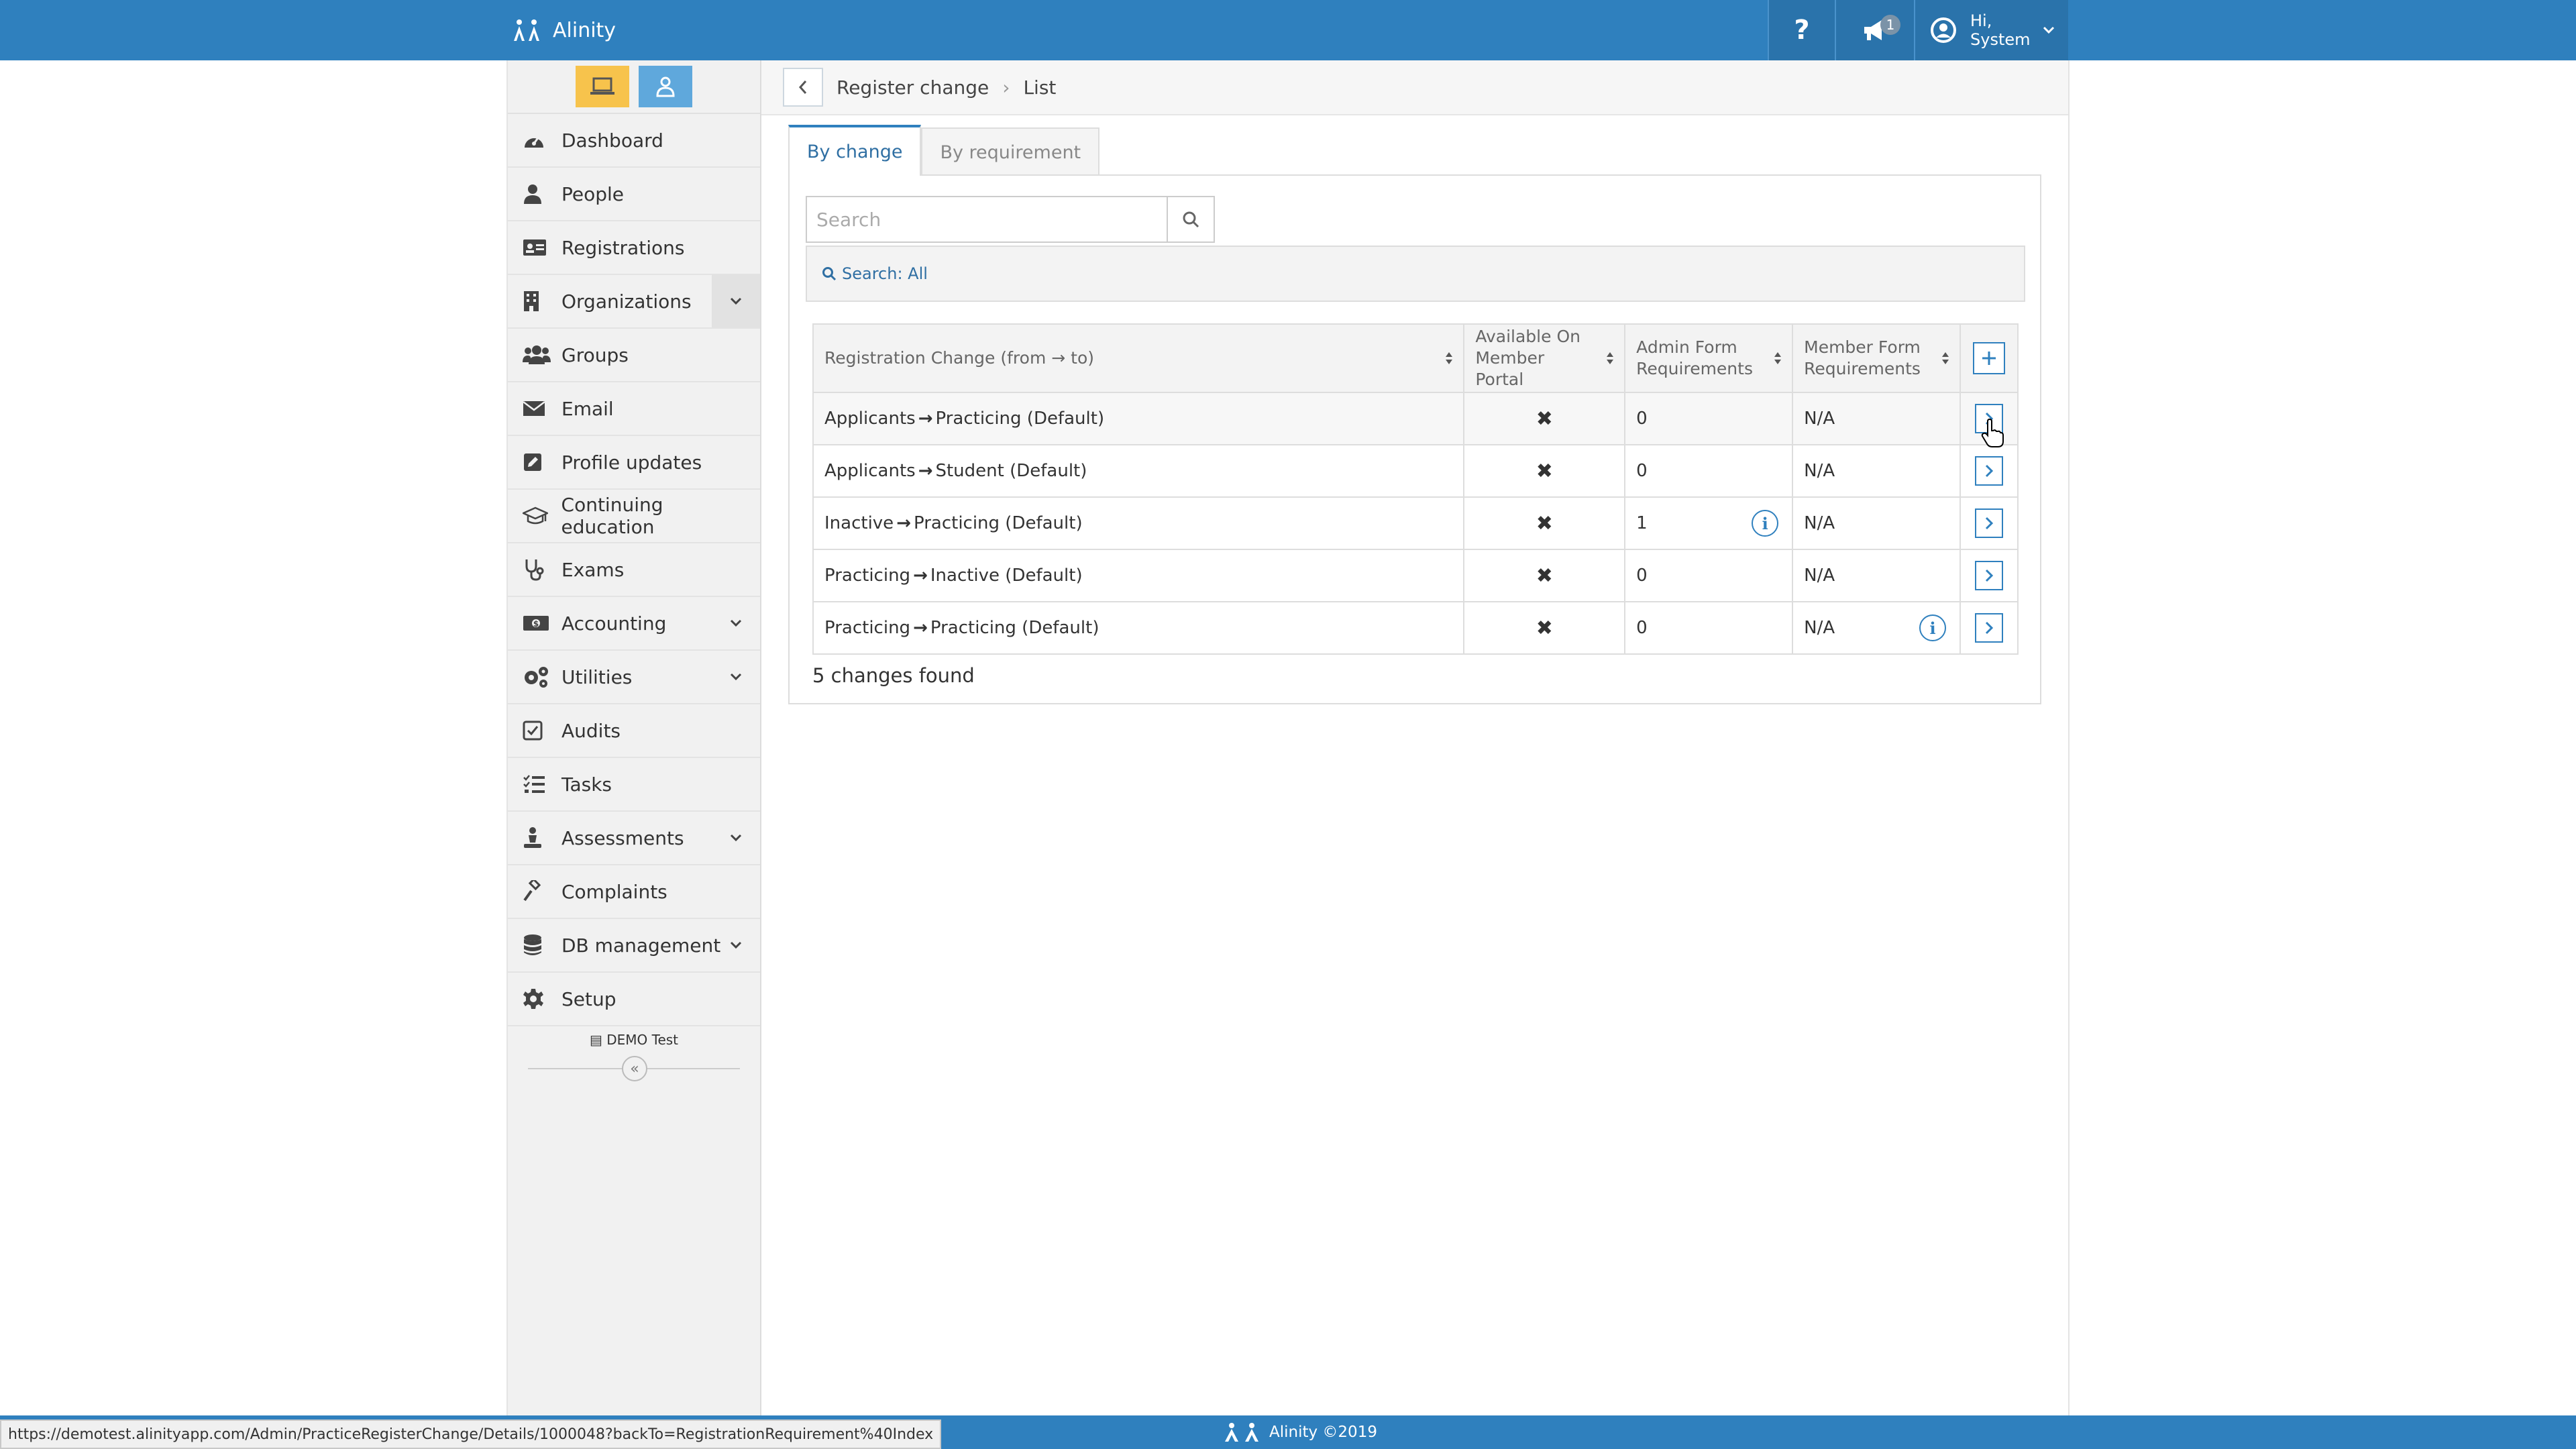 The height and width of the screenshot is (1449, 2576). What do you see at coordinates (1415, 274) in the screenshot?
I see `search-filter-bar: Search: All` at bounding box center [1415, 274].